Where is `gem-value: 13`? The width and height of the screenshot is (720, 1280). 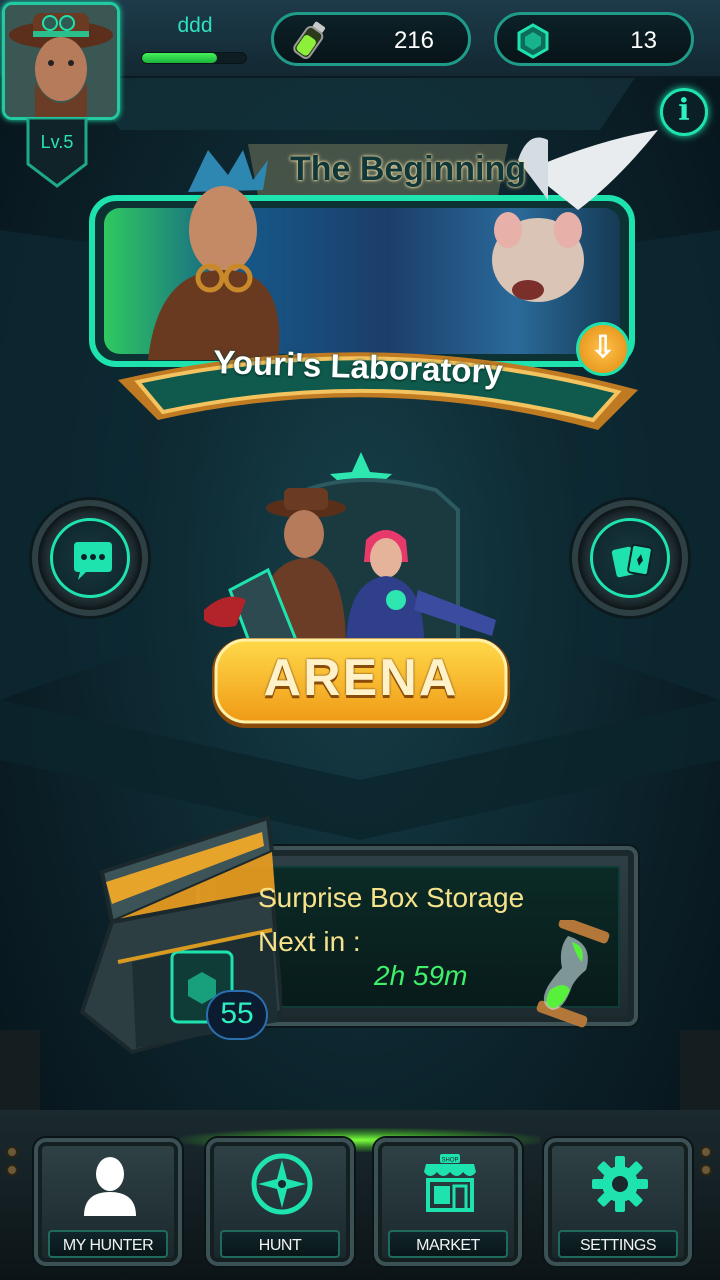
gem-value: 13 is located at coordinates (643, 40).